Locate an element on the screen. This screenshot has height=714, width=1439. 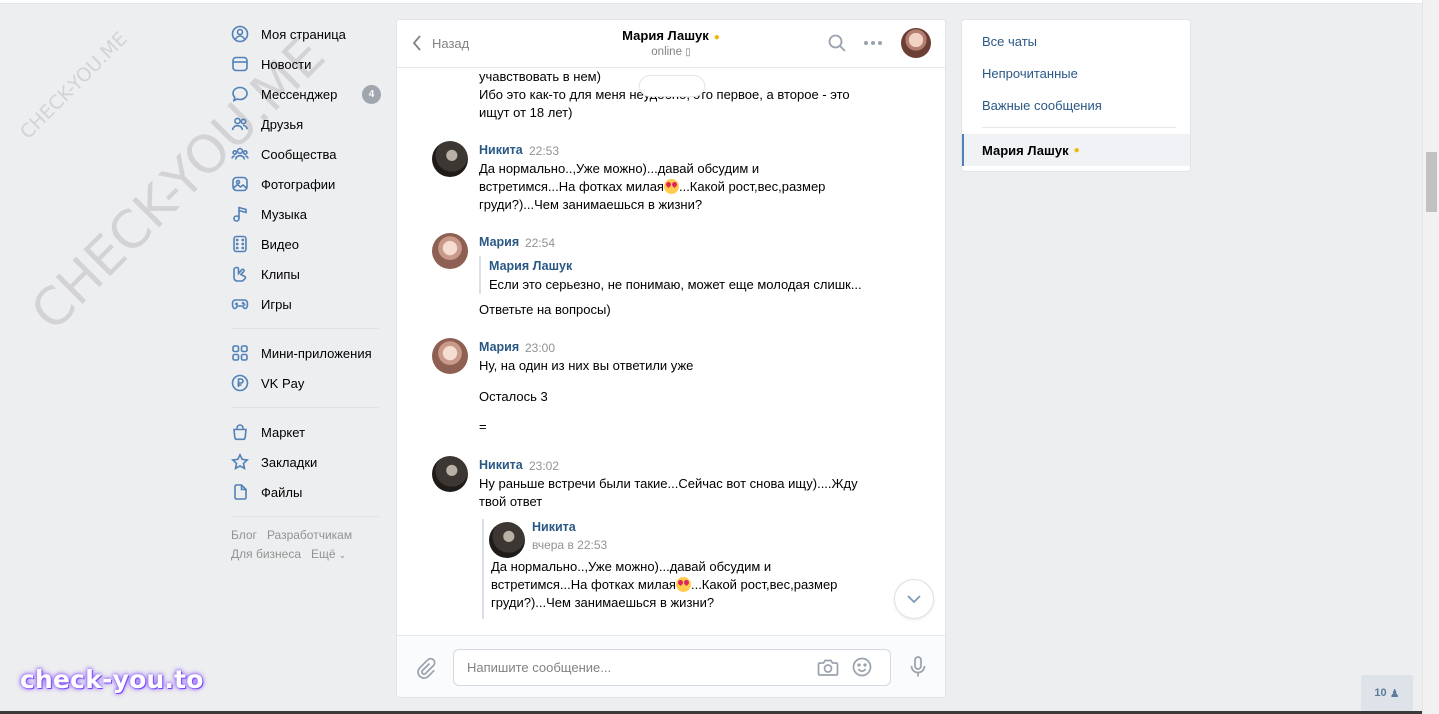
search-icon is located at coordinates (837, 43).